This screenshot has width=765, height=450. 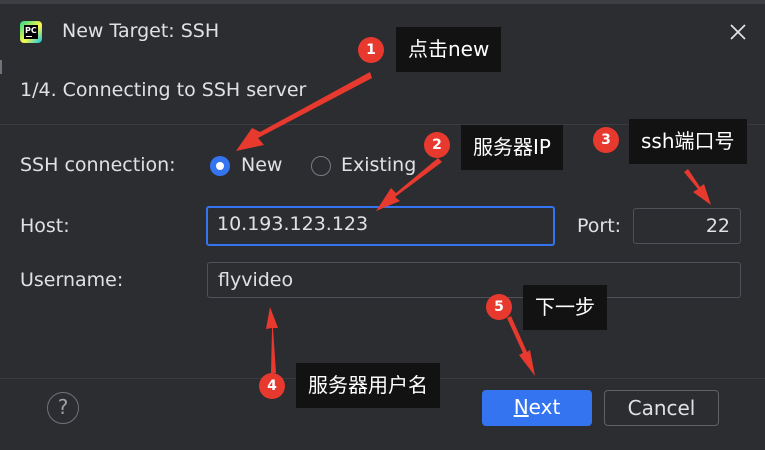 What do you see at coordinates (512, 147) in the screenshot?
I see `annotation-2-text: 服务器IP` at bounding box center [512, 147].